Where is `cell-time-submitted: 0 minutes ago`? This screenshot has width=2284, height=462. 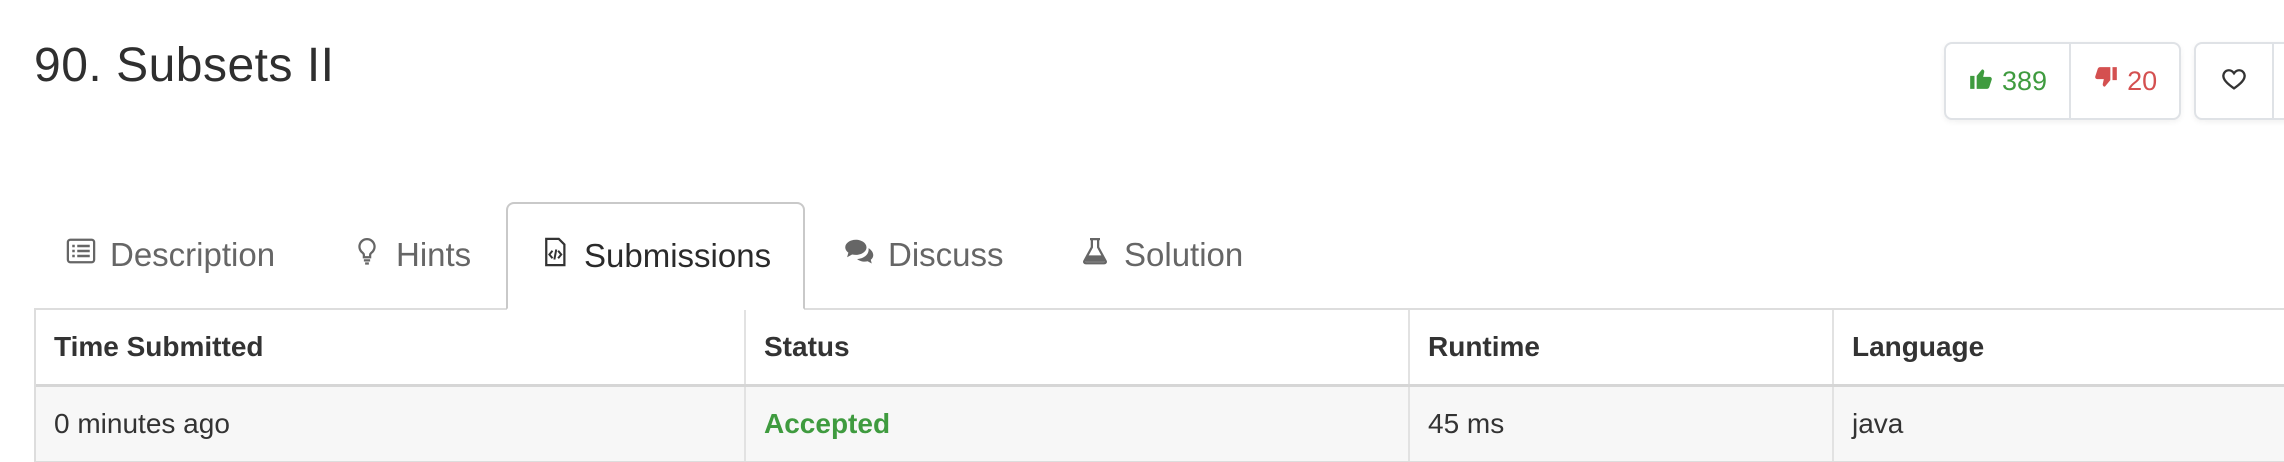 cell-time-submitted: 0 minutes ago is located at coordinates (391, 424).